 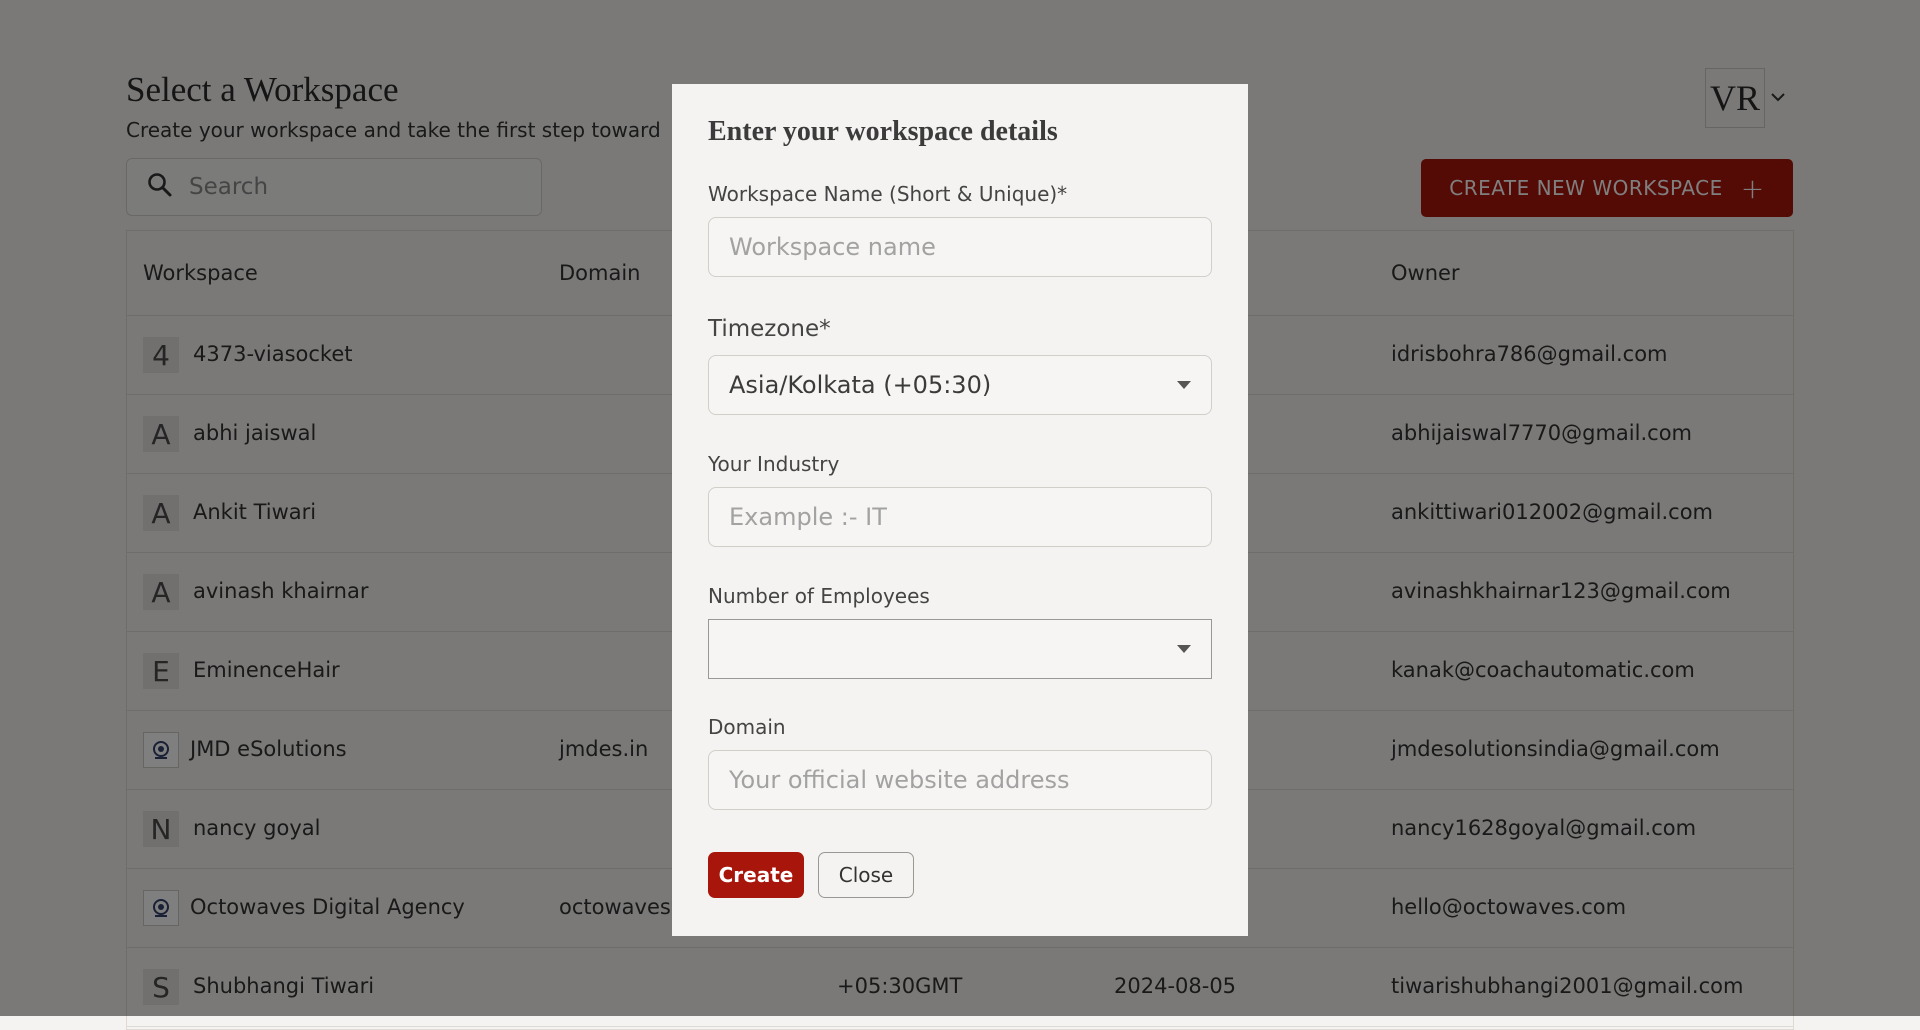 I want to click on domain-input, so click(x=960, y=780).